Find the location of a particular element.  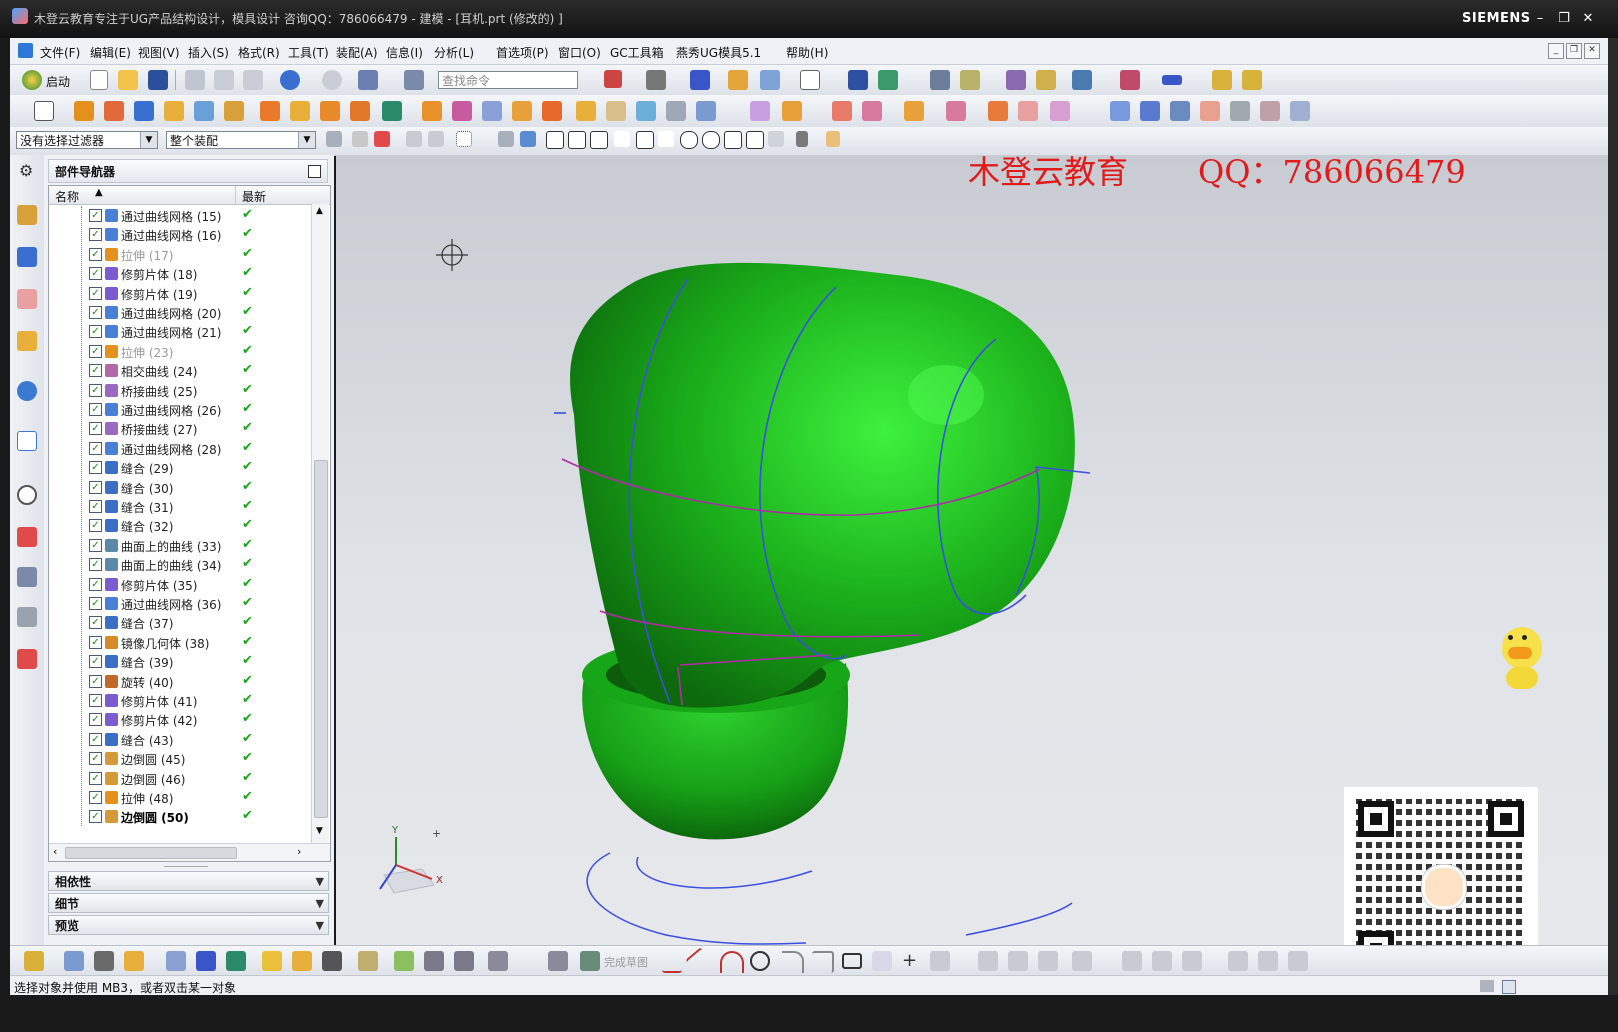

wave-linker-icon is located at coordinates (368, 961).